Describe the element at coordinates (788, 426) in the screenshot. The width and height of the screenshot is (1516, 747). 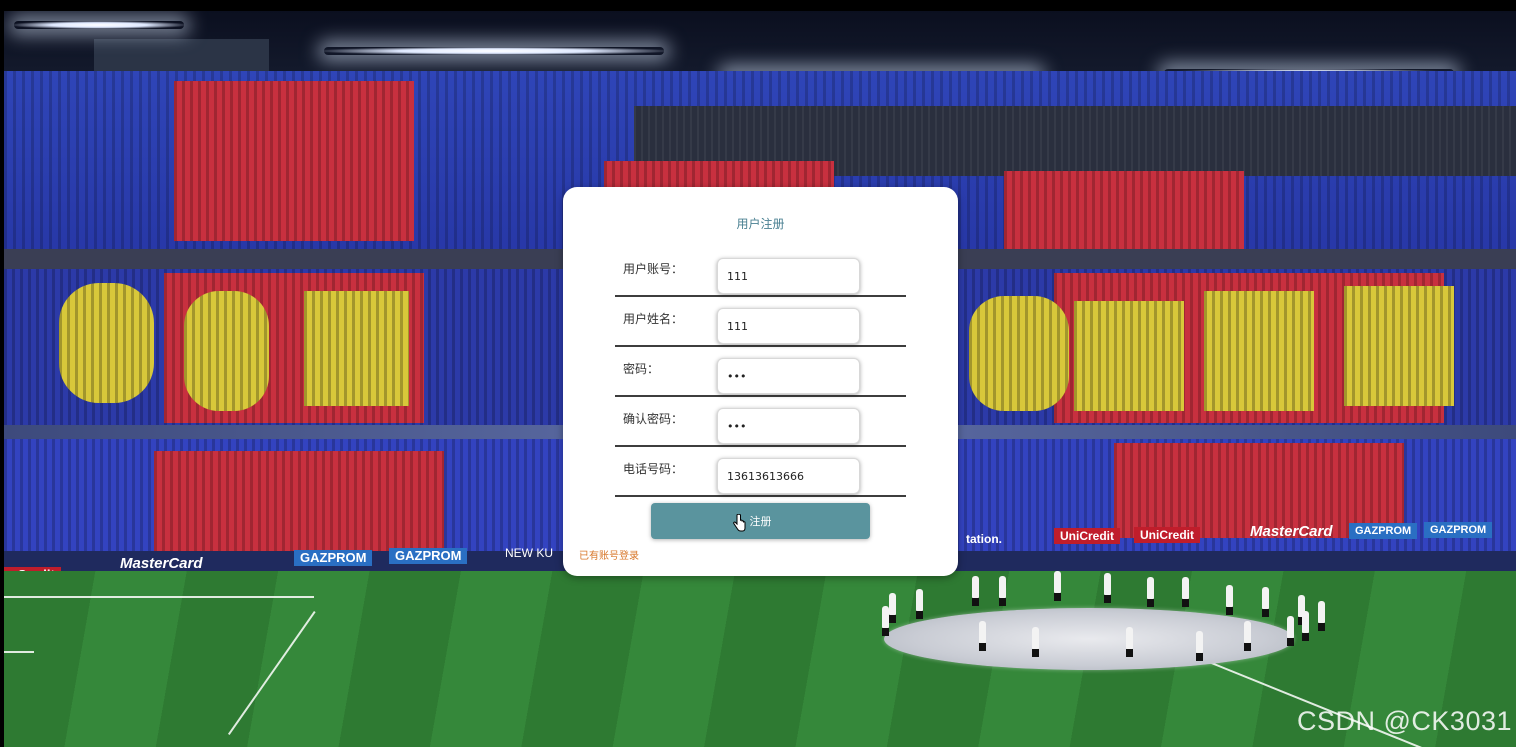
I see `confirm-password-input` at that location.